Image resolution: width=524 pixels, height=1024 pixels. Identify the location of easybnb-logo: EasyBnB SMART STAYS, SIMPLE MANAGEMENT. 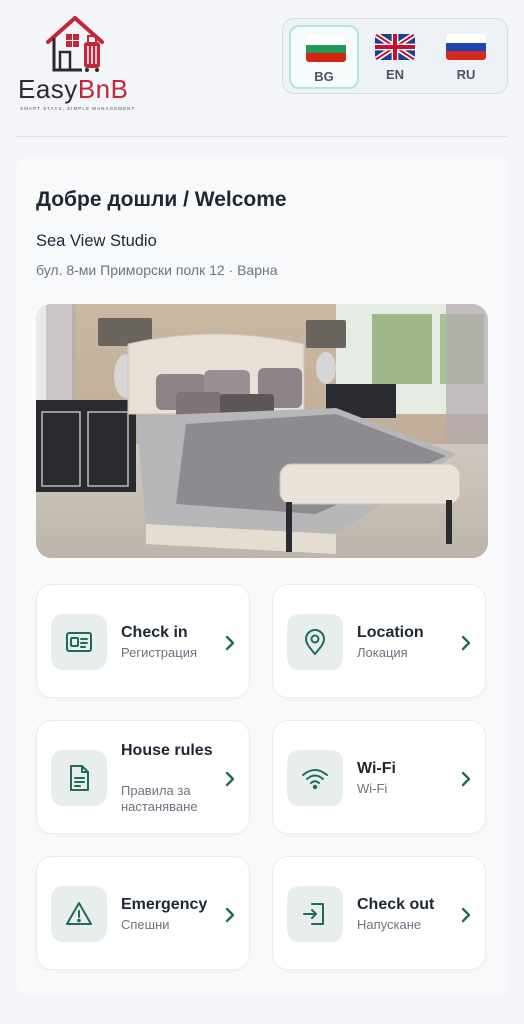
(76, 62).